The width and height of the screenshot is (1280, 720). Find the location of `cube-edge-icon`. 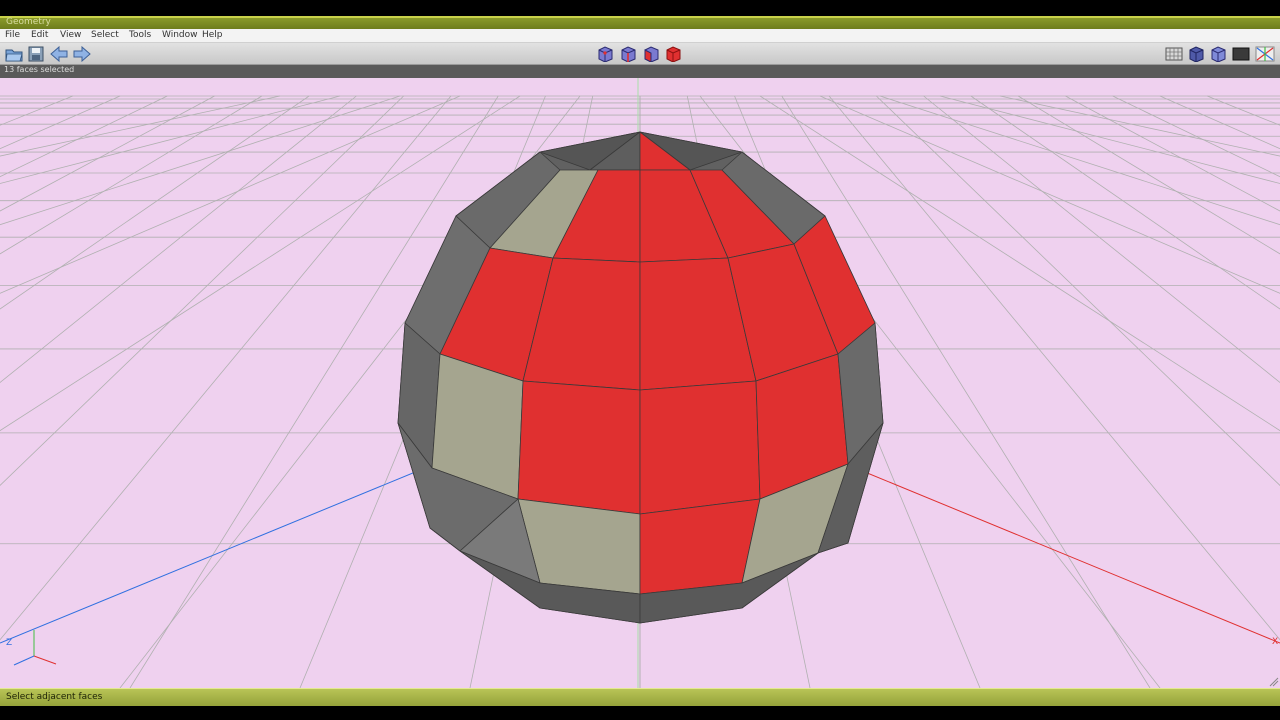

cube-edge-icon is located at coordinates (628, 54).